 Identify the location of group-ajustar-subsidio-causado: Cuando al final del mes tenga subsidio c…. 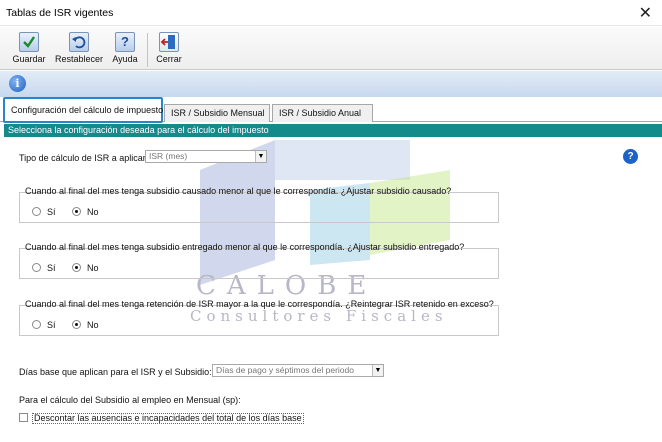
(259, 204).